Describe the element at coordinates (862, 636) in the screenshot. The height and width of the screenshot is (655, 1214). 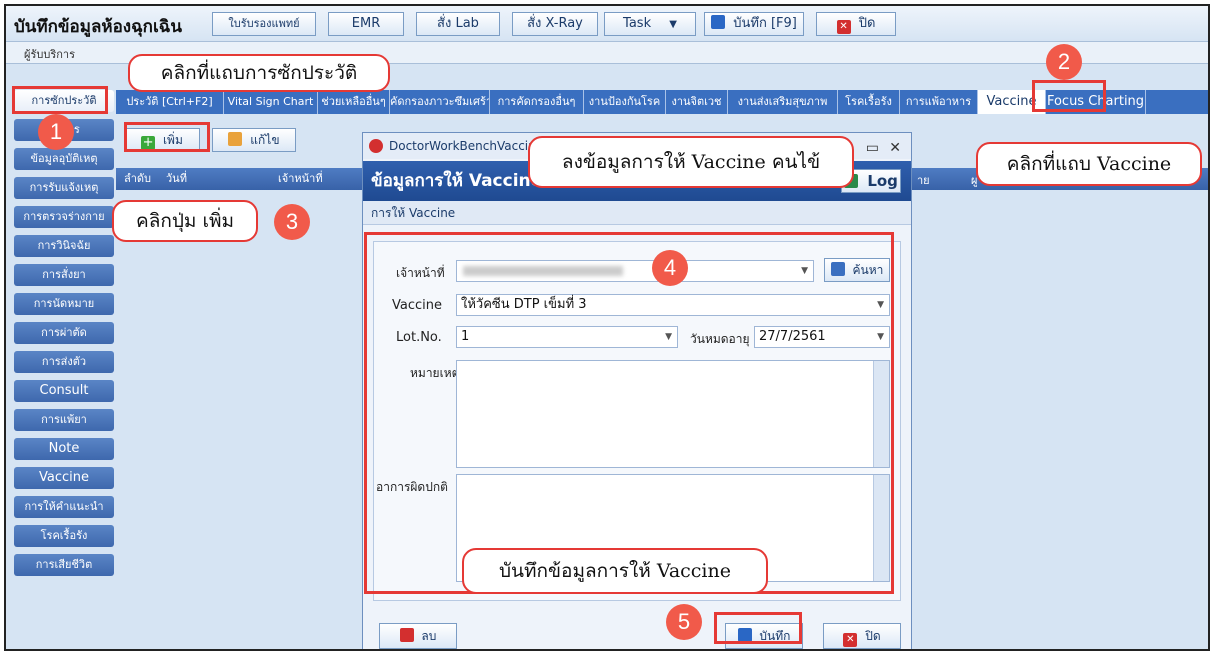
I see `dialog-close-button: ✕ ปิด` at that location.